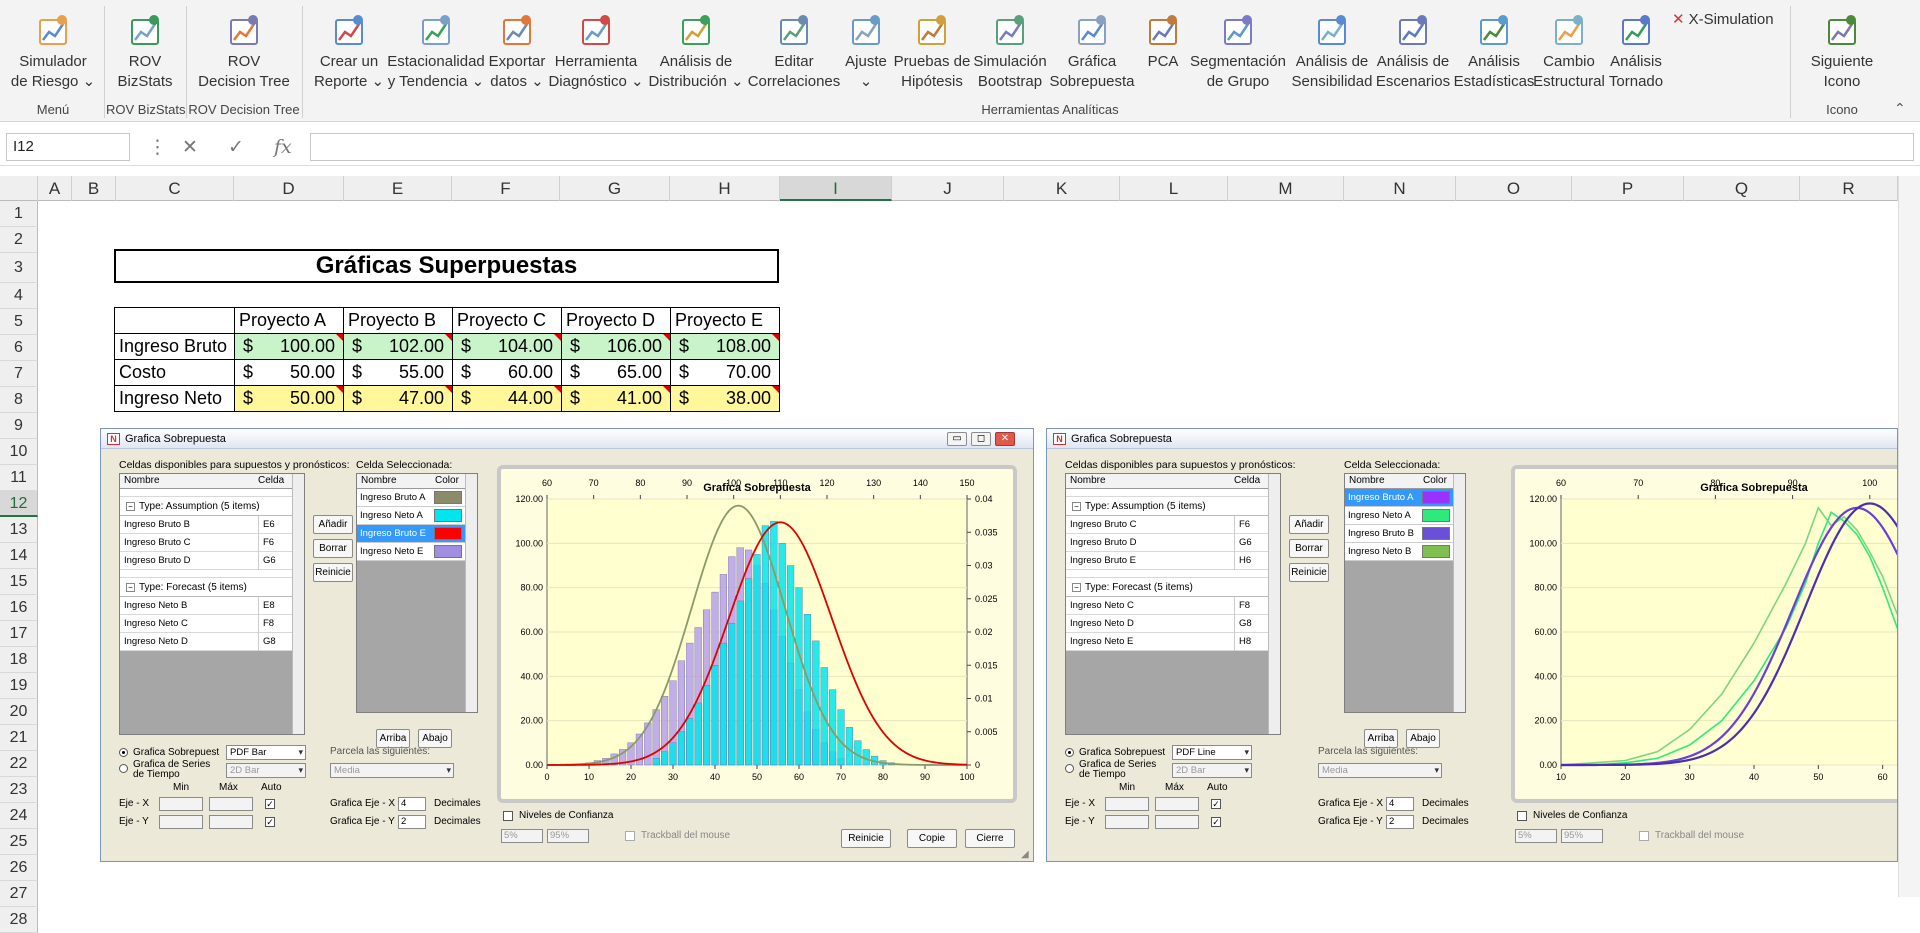 Image resolution: width=1920 pixels, height=933 pixels. What do you see at coordinates (19, 478) in the screenshot?
I see `row-header: 11` at bounding box center [19, 478].